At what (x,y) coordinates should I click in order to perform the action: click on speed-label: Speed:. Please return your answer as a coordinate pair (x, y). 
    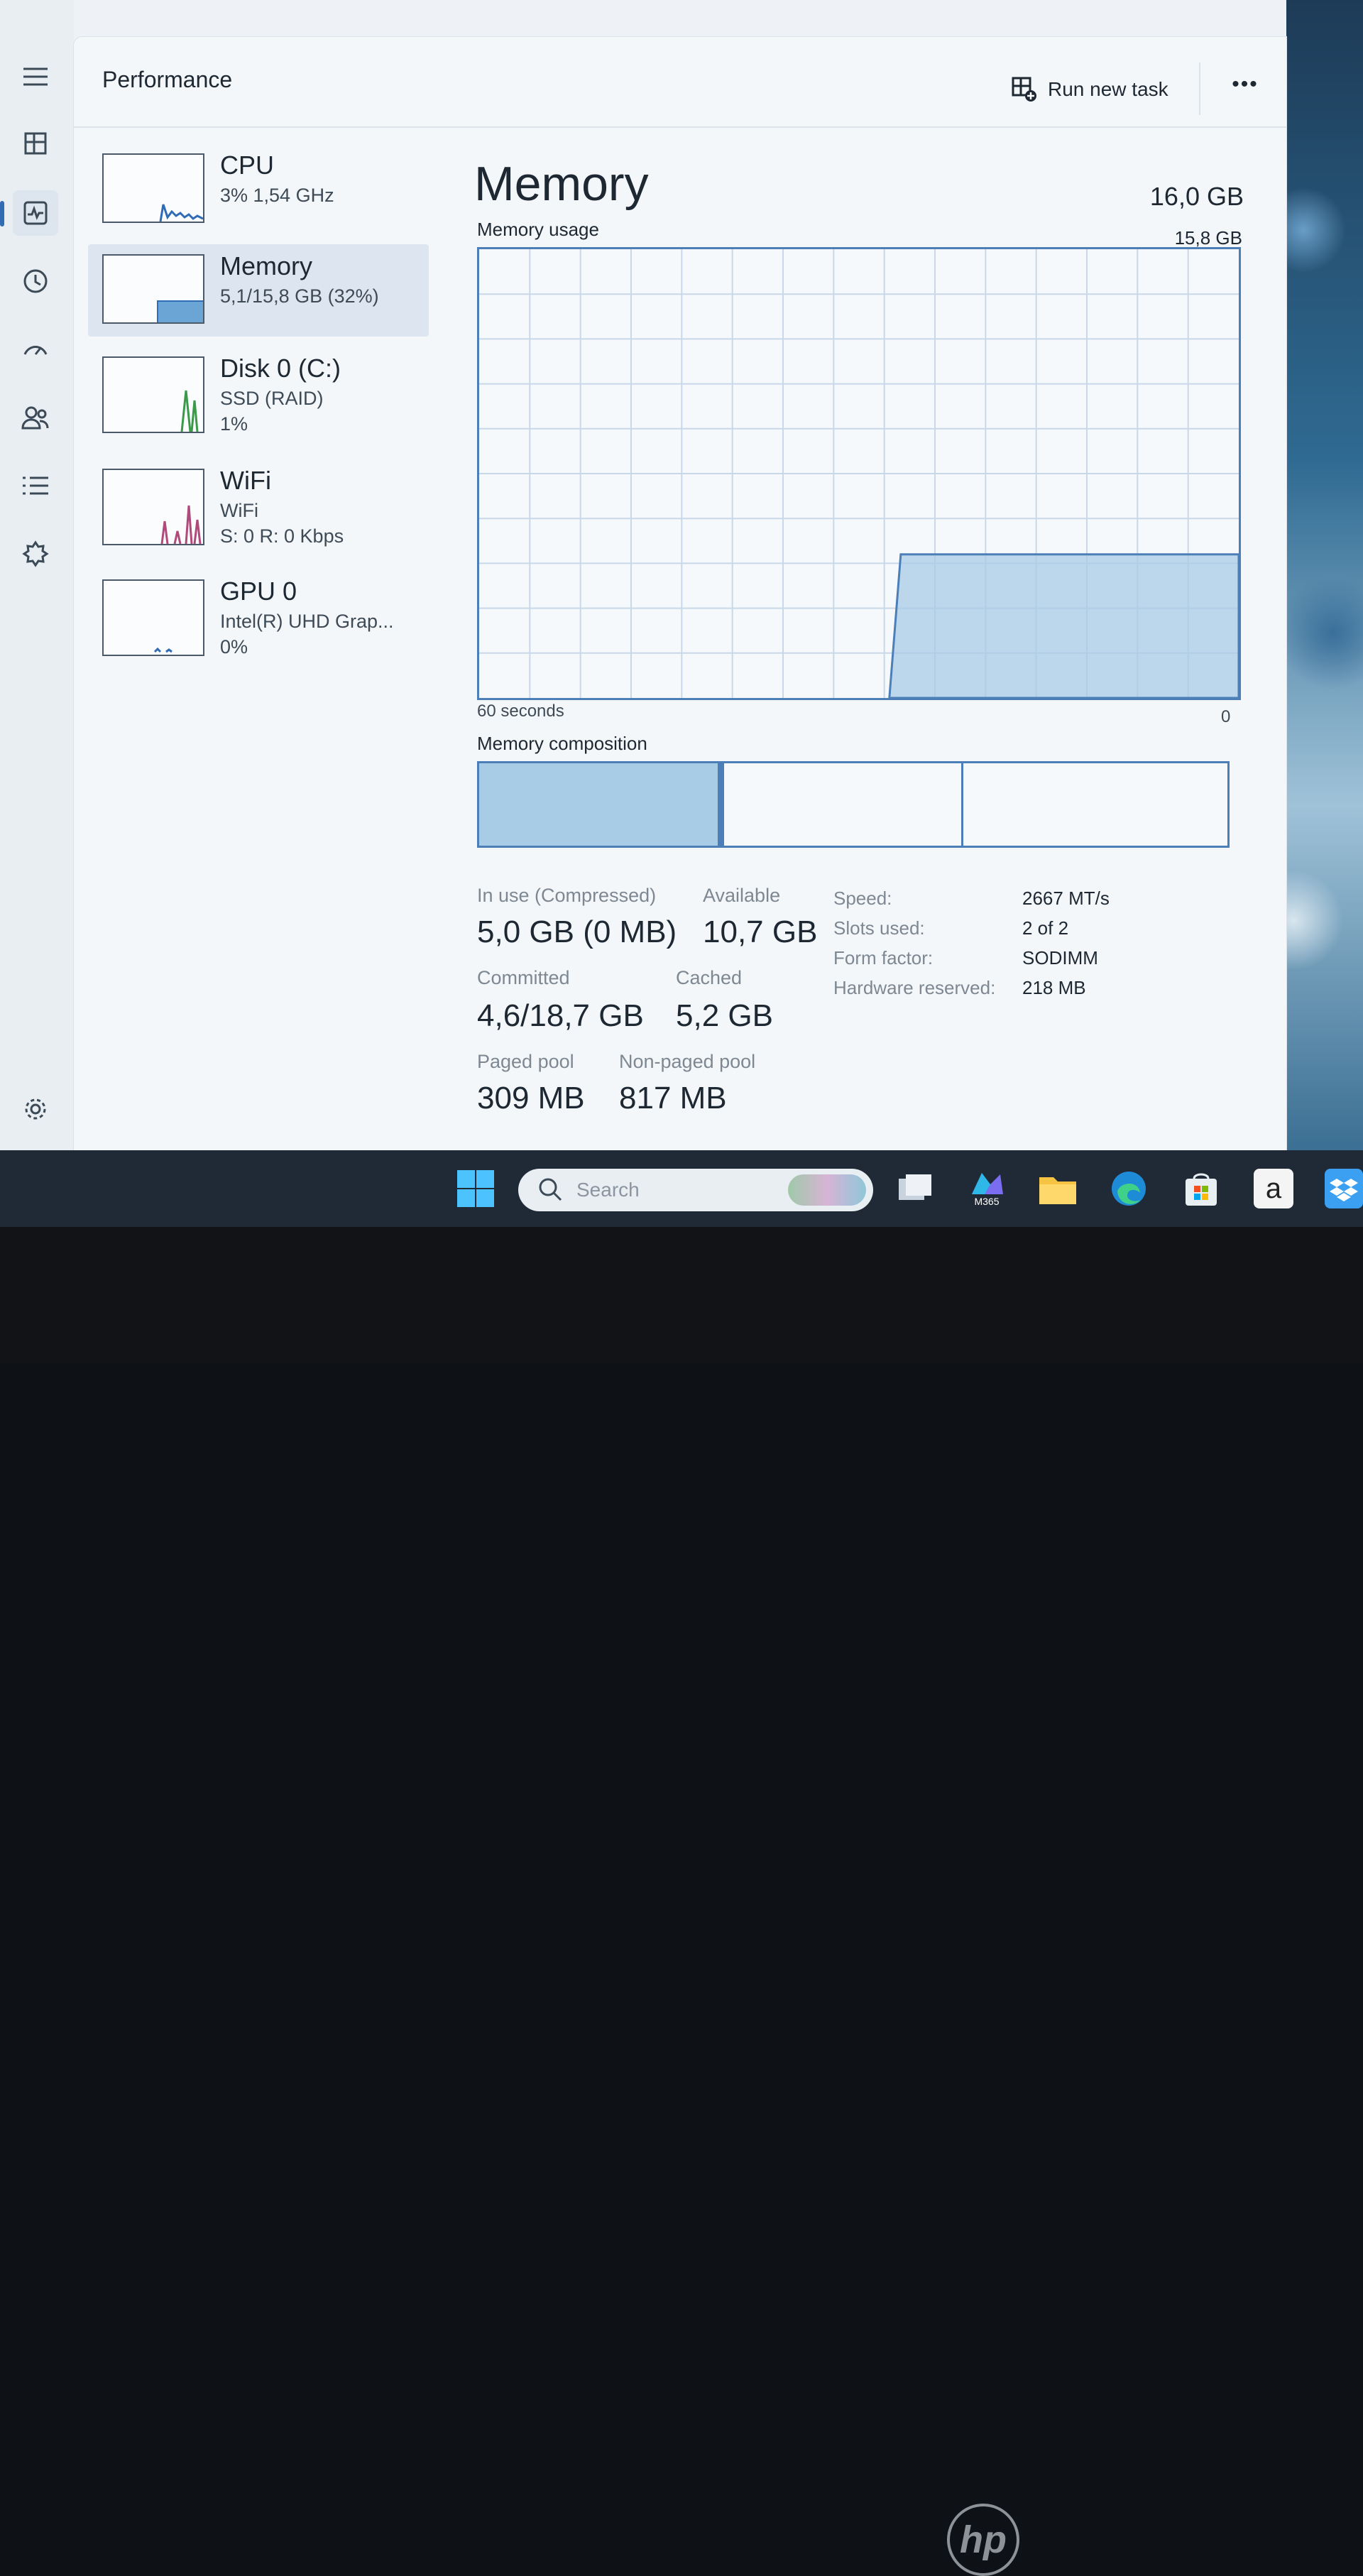
    Looking at the image, I should click on (862, 898).